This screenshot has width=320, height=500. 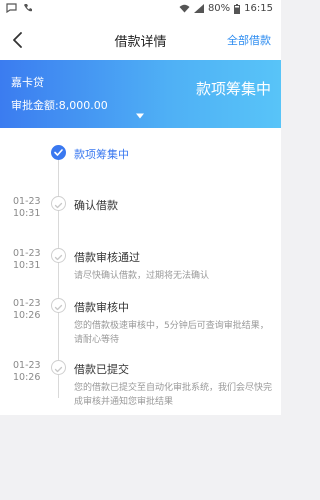 What do you see at coordinates (249, 40) in the screenshot?
I see `all-loans-link: 全部借款` at bounding box center [249, 40].